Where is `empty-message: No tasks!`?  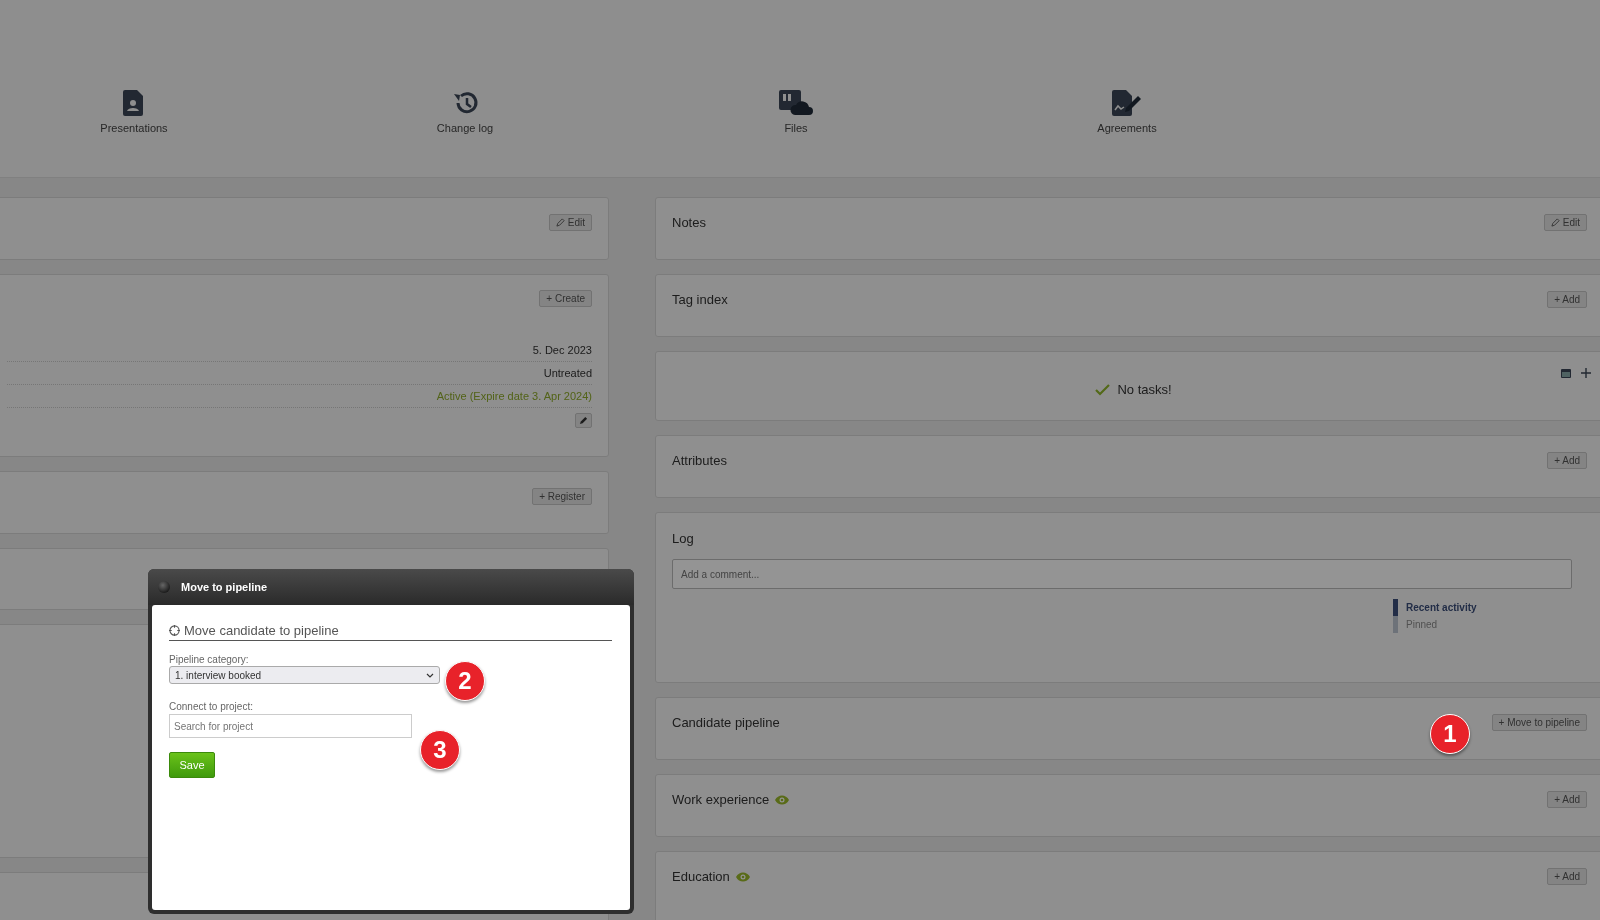
empty-message: No tasks! is located at coordinates (1144, 389).